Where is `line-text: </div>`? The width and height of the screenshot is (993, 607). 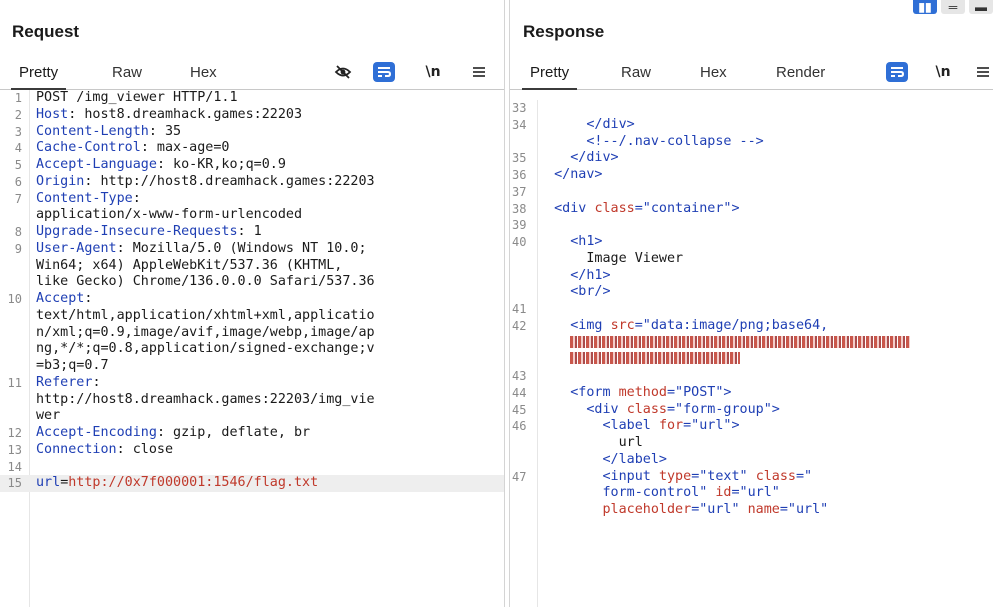 line-text: </div> is located at coordinates (578, 158).